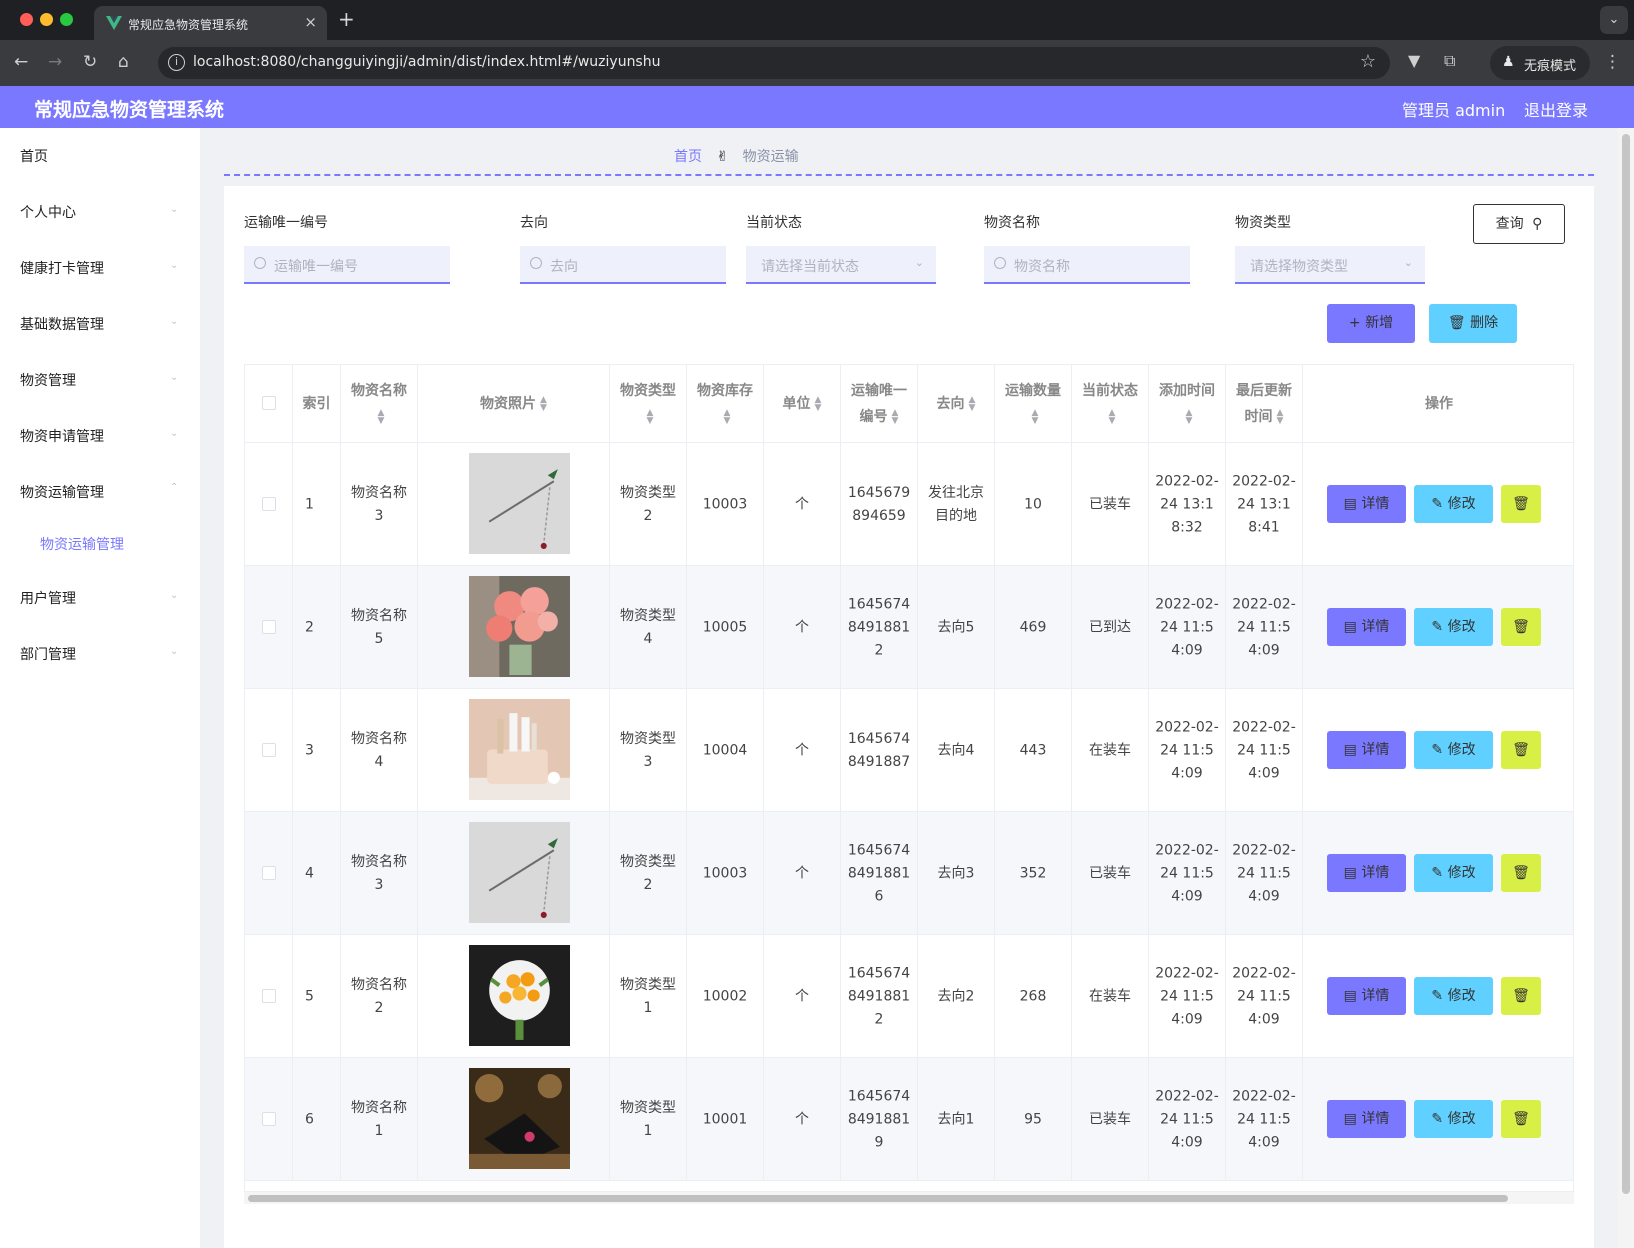  What do you see at coordinates (62, 268) in the screenshot?
I see `sidebar-item-health-checkin: 健康打卡管理` at bounding box center [62, 268].